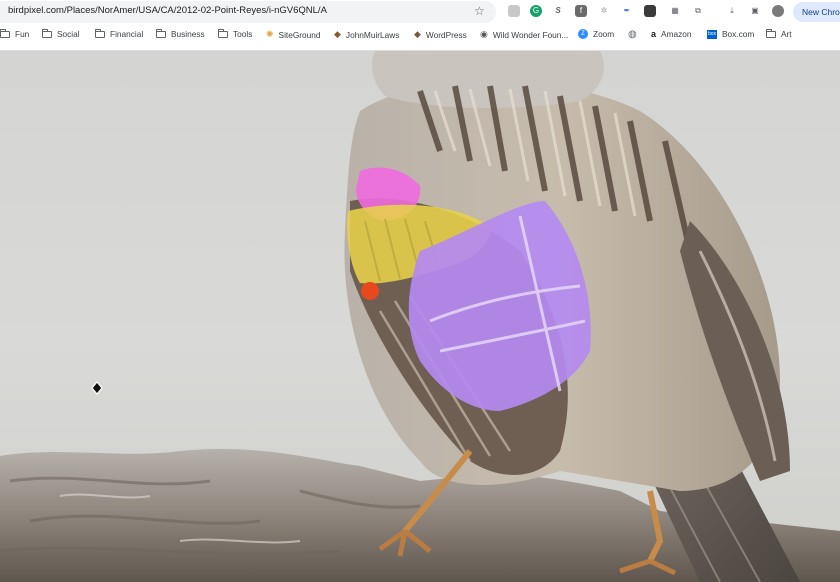 The image size is (840, 582). What do you see at coordinates (627, 11) in the screenshot?
I see `feather-icon: ✒` at bounding box center [627, 11].